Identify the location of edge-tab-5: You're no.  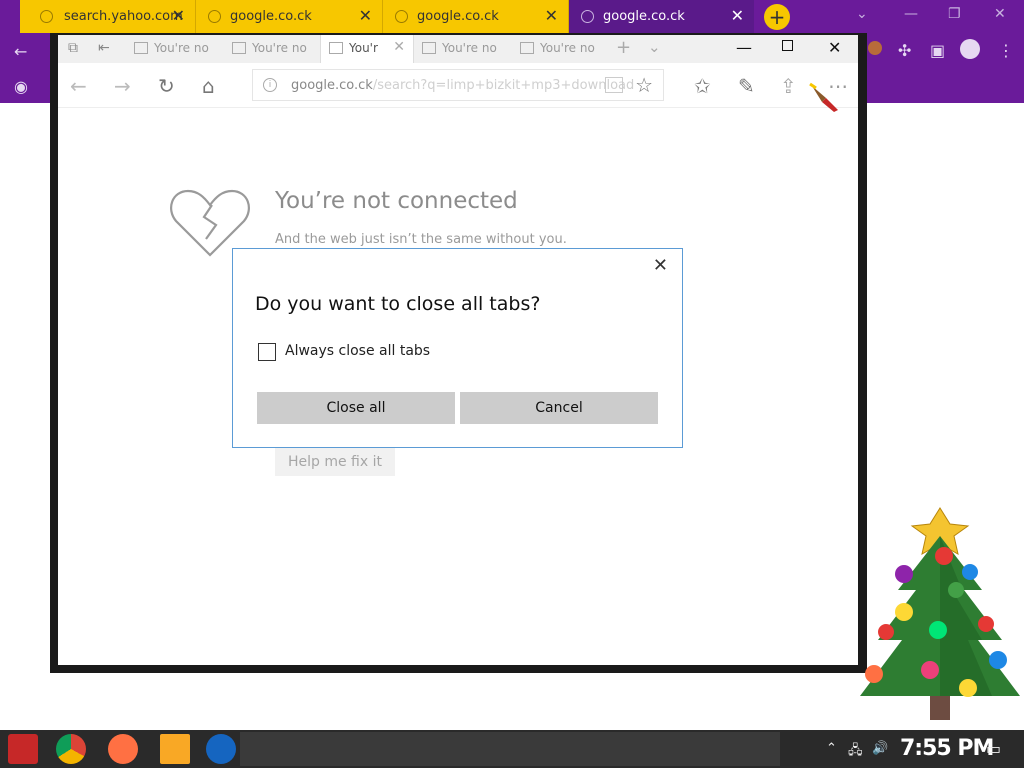
(560, 49).